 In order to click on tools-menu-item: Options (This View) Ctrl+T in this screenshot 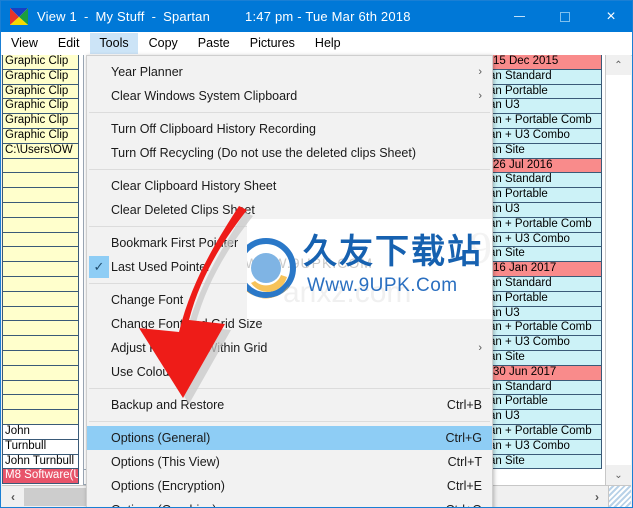, I will do `click(289, 462)`.